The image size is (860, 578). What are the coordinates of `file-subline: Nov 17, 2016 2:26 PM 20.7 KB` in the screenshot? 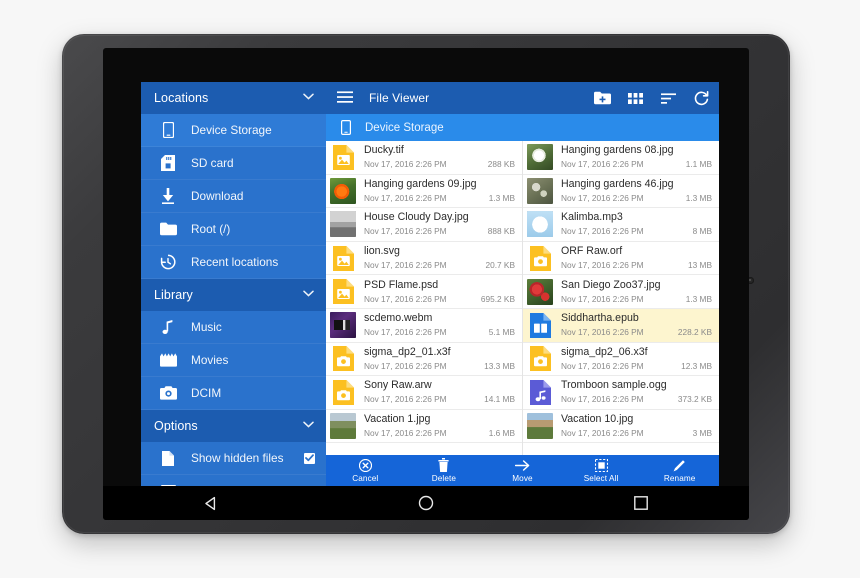 It's located at (439, 265).